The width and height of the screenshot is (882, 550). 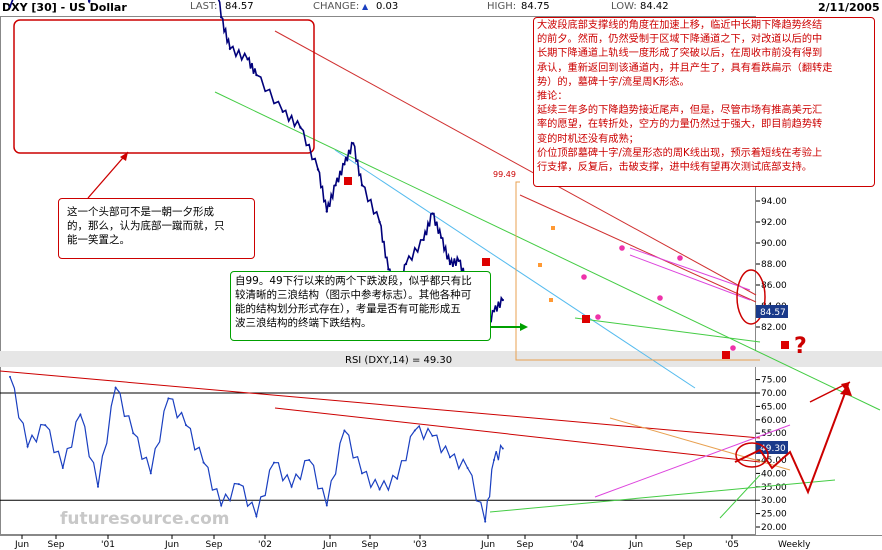 I want to click on rsi-y-tick-label: 25.00, so click(x=774, y=515).